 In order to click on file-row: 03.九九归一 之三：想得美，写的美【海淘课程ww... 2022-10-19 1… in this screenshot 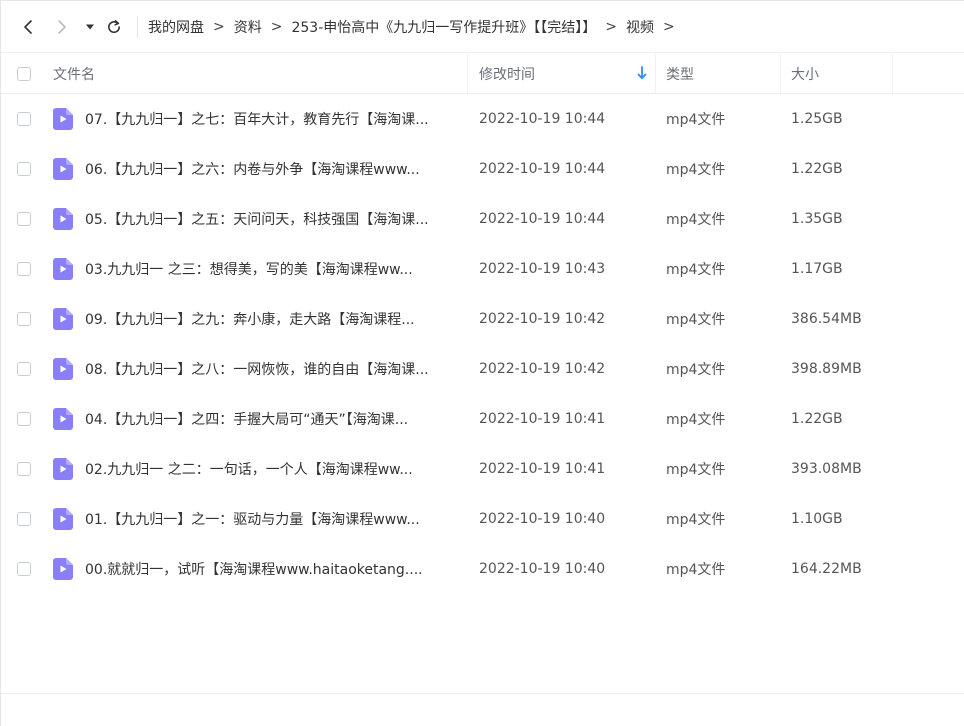, I will do `click(482, 269)`.